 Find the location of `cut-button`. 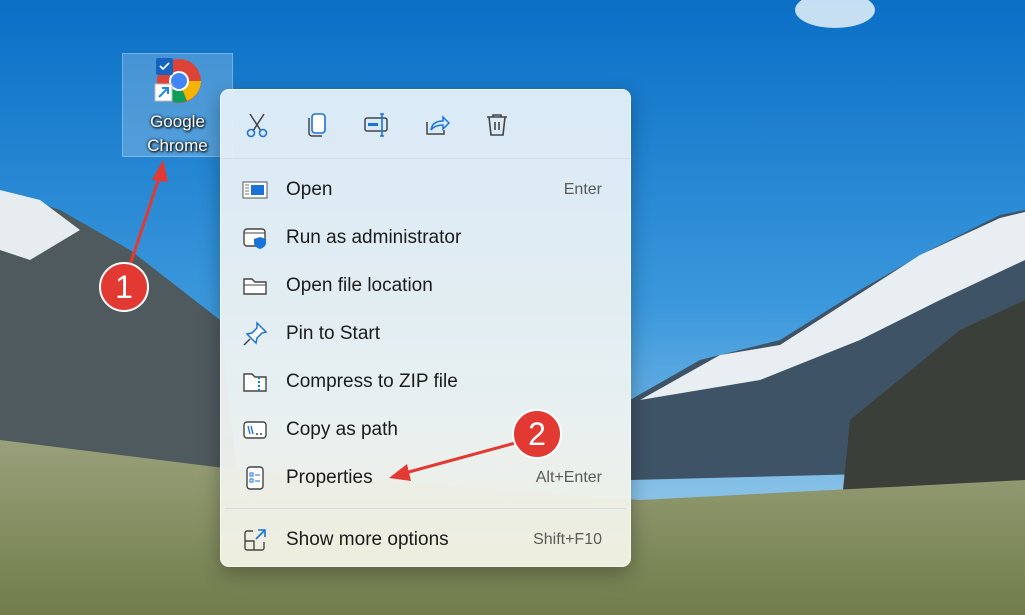

cut-button is located at coordinates (257, 125).